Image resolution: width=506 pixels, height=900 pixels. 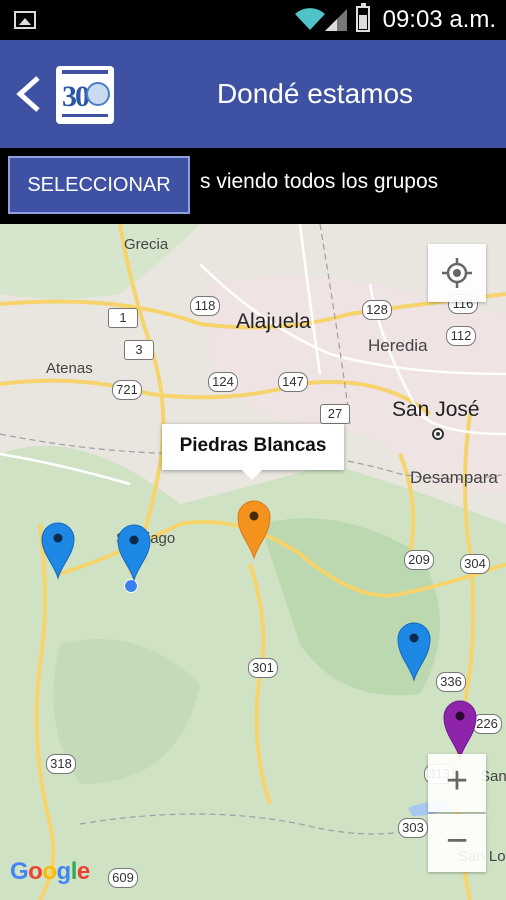 What do you see at coordinates (454, 477) in the screenshot?
I see `place-desamparados: Desampara` at bounding box center [454, 477].